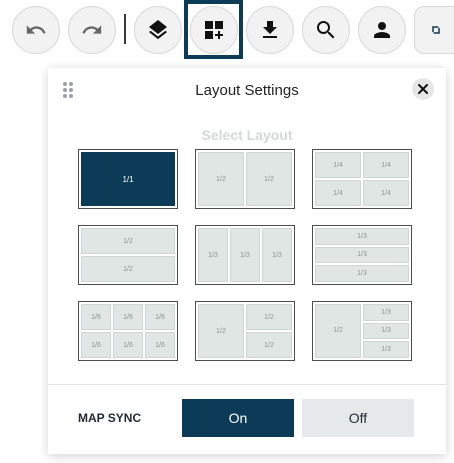  Describe the element at coordinates (128, 255) in the screenshot. I see `layout-option-halves-horizontal: 1/2 1/2` at that location.